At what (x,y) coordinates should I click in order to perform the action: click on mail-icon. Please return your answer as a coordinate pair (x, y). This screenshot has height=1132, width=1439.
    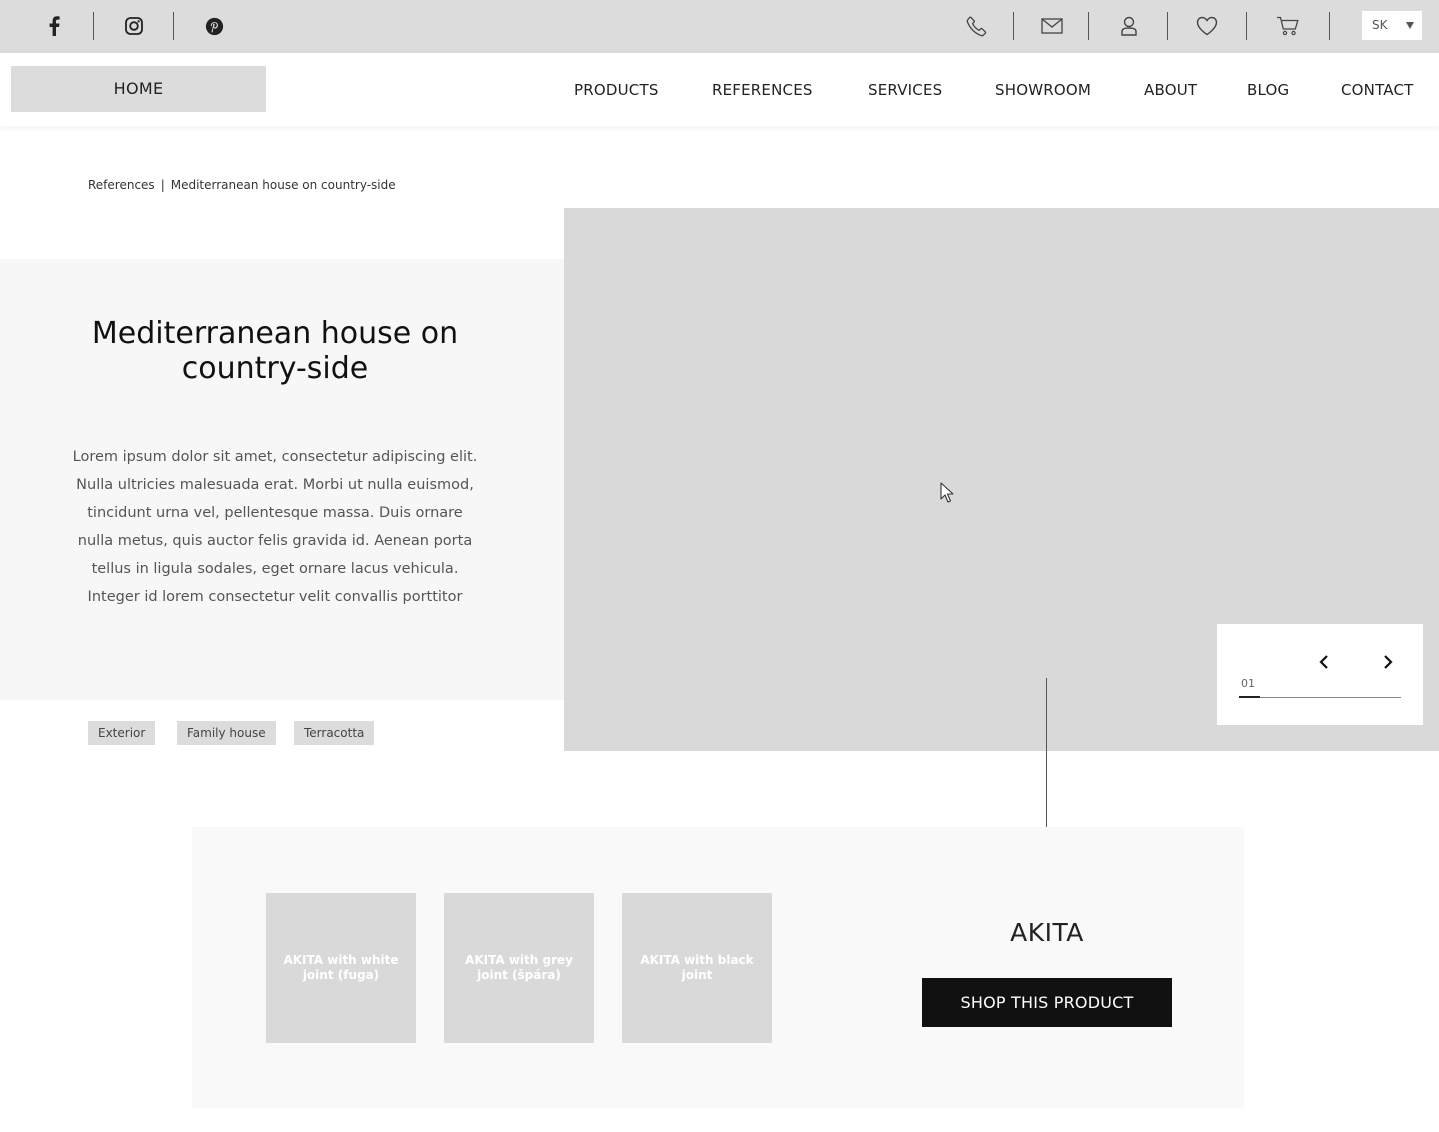
    Looking at the image, I should click on (1052, 26).